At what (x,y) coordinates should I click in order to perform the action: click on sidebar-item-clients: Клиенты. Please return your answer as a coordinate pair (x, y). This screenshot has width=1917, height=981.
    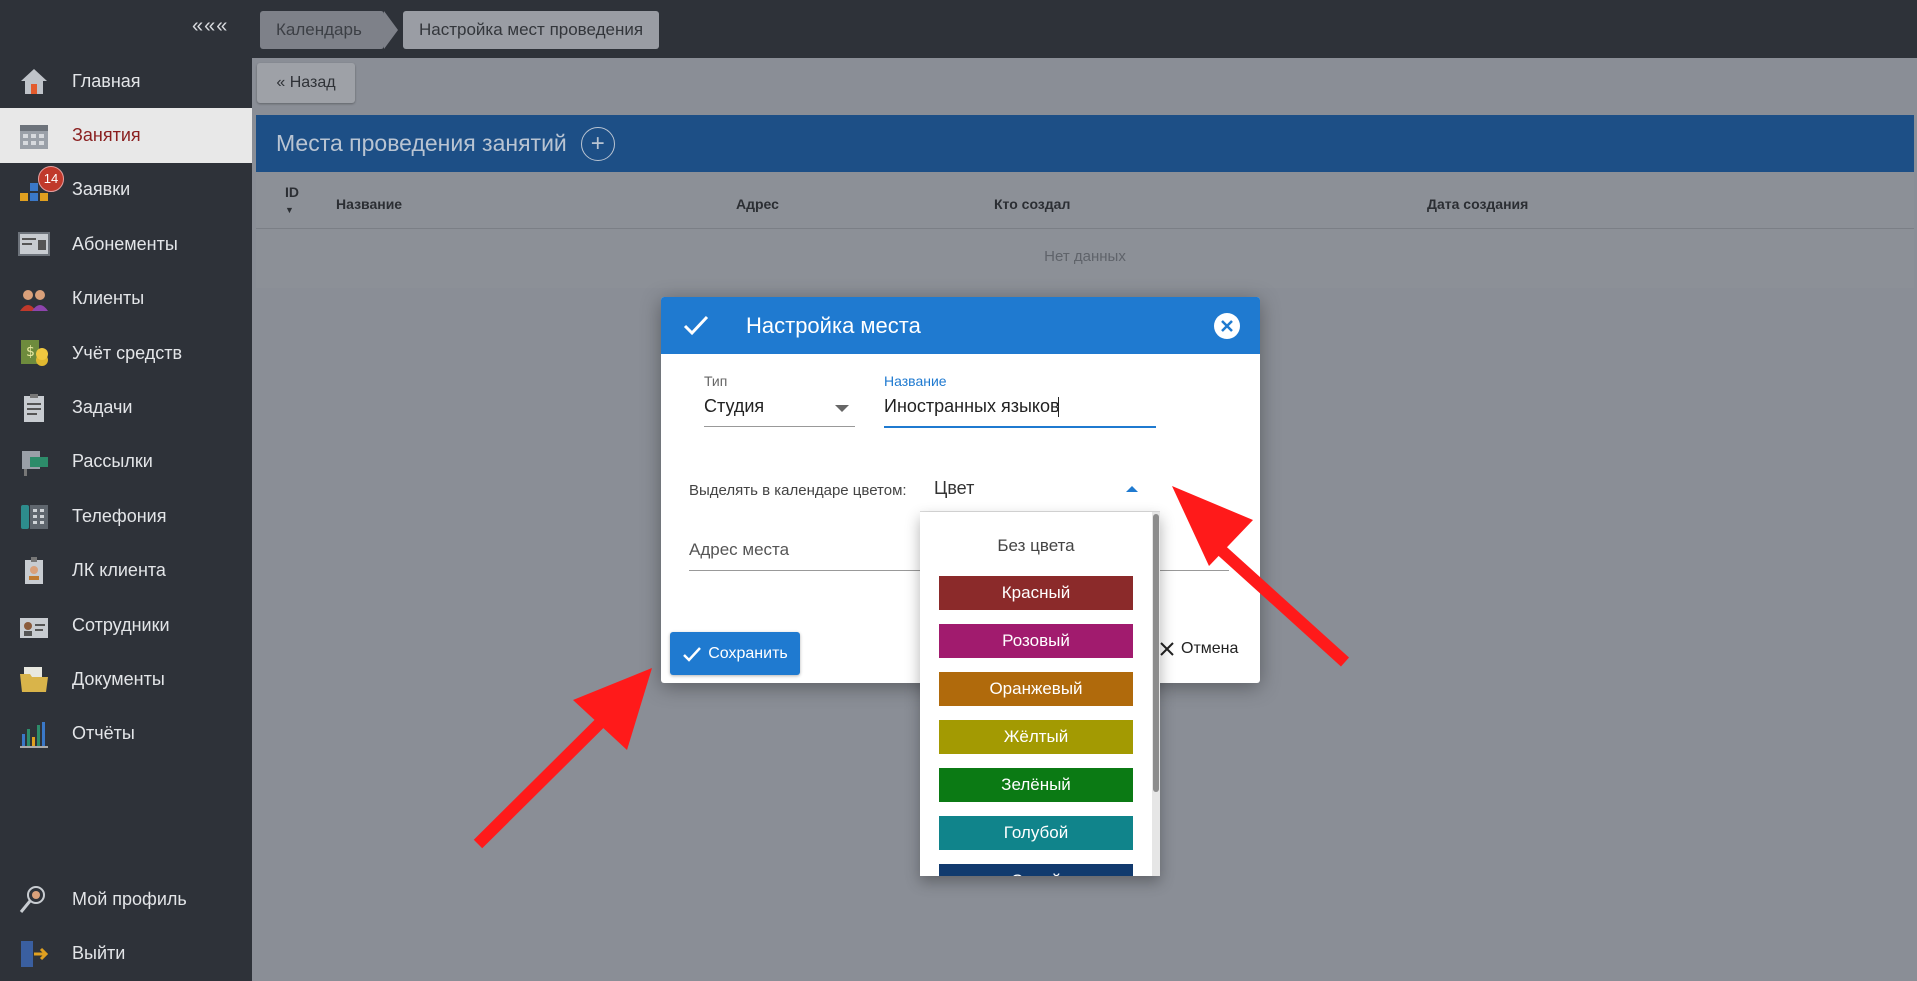
    Looking at the image, I should click on (126, 299).